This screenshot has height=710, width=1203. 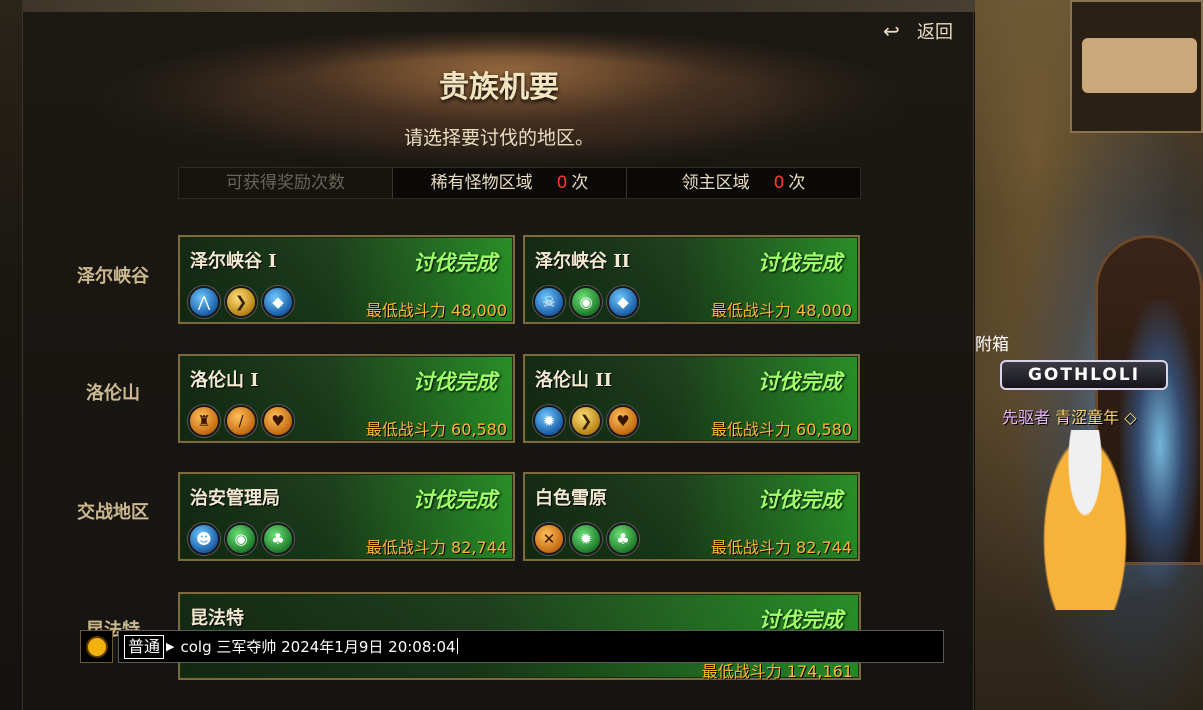 I want to click on monster-icons: ☠ ◉ ◆, so click(x=586, y=302).